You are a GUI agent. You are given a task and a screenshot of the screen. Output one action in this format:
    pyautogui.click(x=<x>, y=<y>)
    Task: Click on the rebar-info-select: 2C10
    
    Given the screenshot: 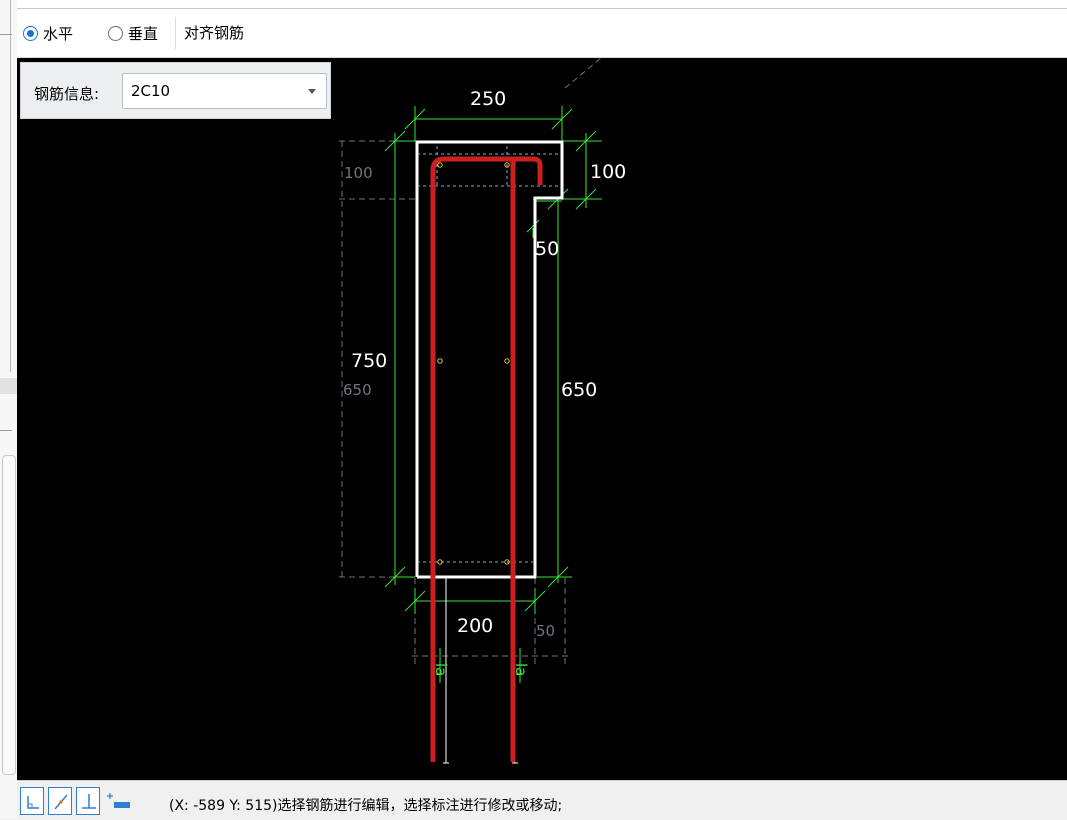 What is the action you would take?
    pyautogui.click(x=224, y=91)
    